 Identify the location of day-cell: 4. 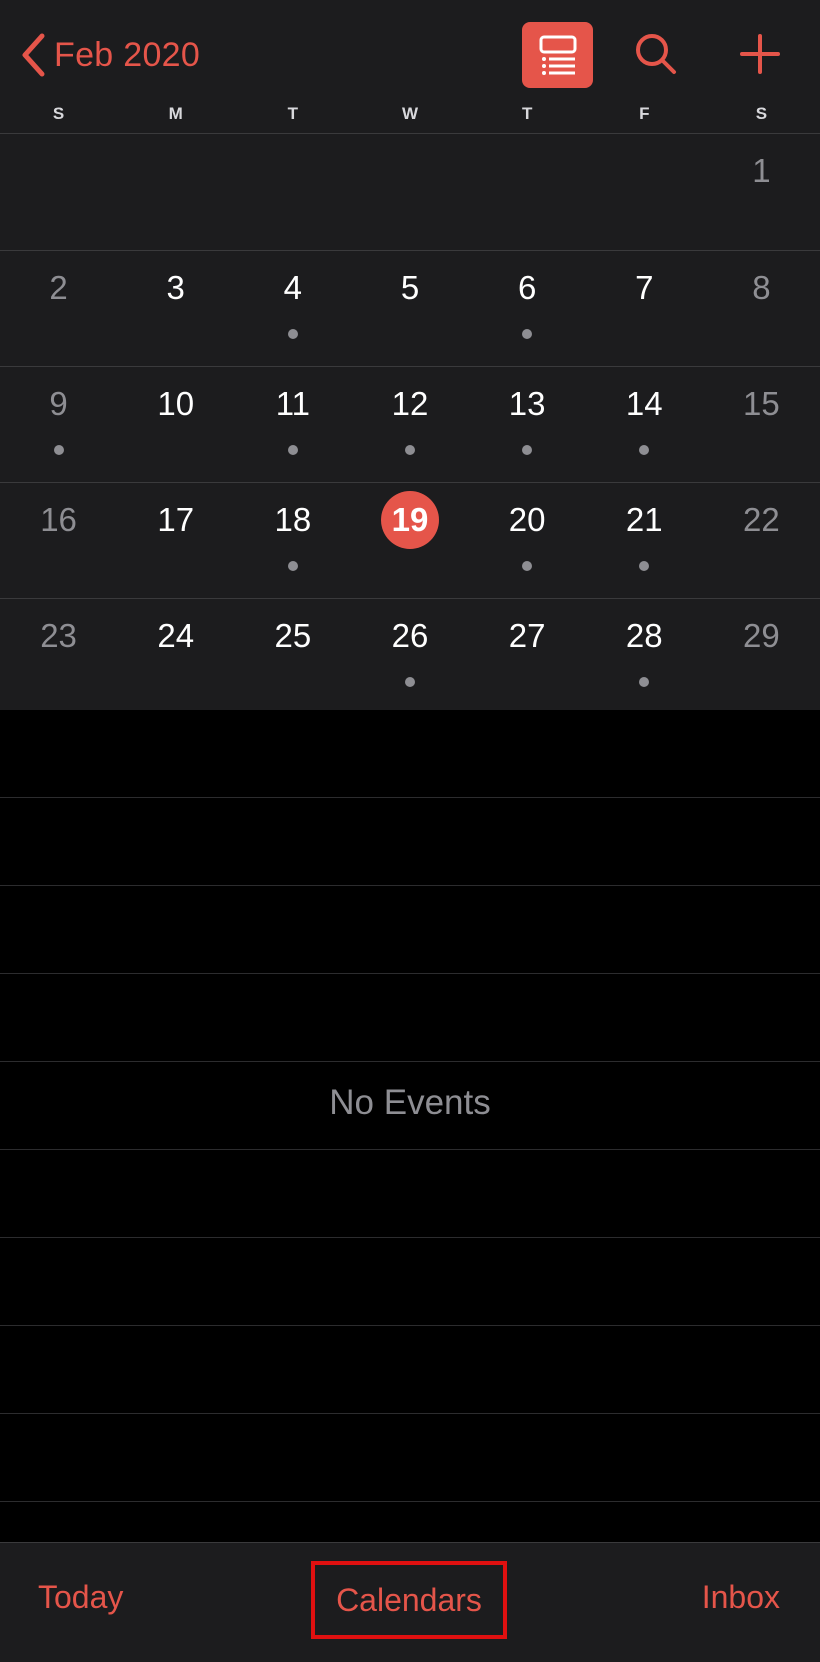
(292, 308).